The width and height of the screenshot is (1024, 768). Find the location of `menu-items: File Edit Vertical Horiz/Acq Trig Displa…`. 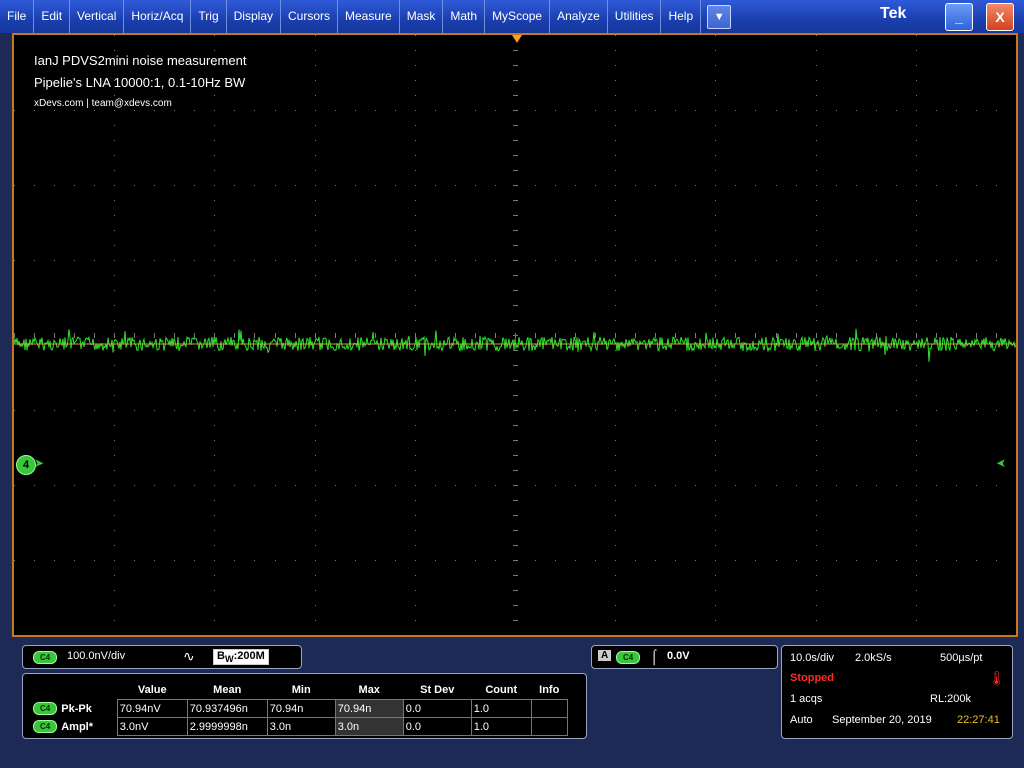

menu-items: File Edit Vertical Horiz/Acq Trig Displa… is located at coordinates (351, 16).